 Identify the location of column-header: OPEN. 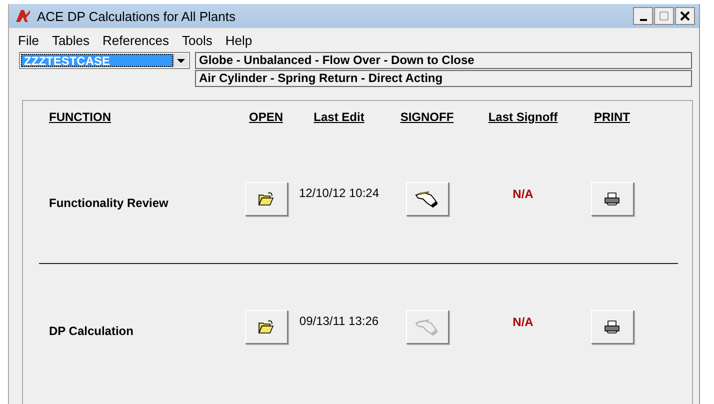
(266, 118).